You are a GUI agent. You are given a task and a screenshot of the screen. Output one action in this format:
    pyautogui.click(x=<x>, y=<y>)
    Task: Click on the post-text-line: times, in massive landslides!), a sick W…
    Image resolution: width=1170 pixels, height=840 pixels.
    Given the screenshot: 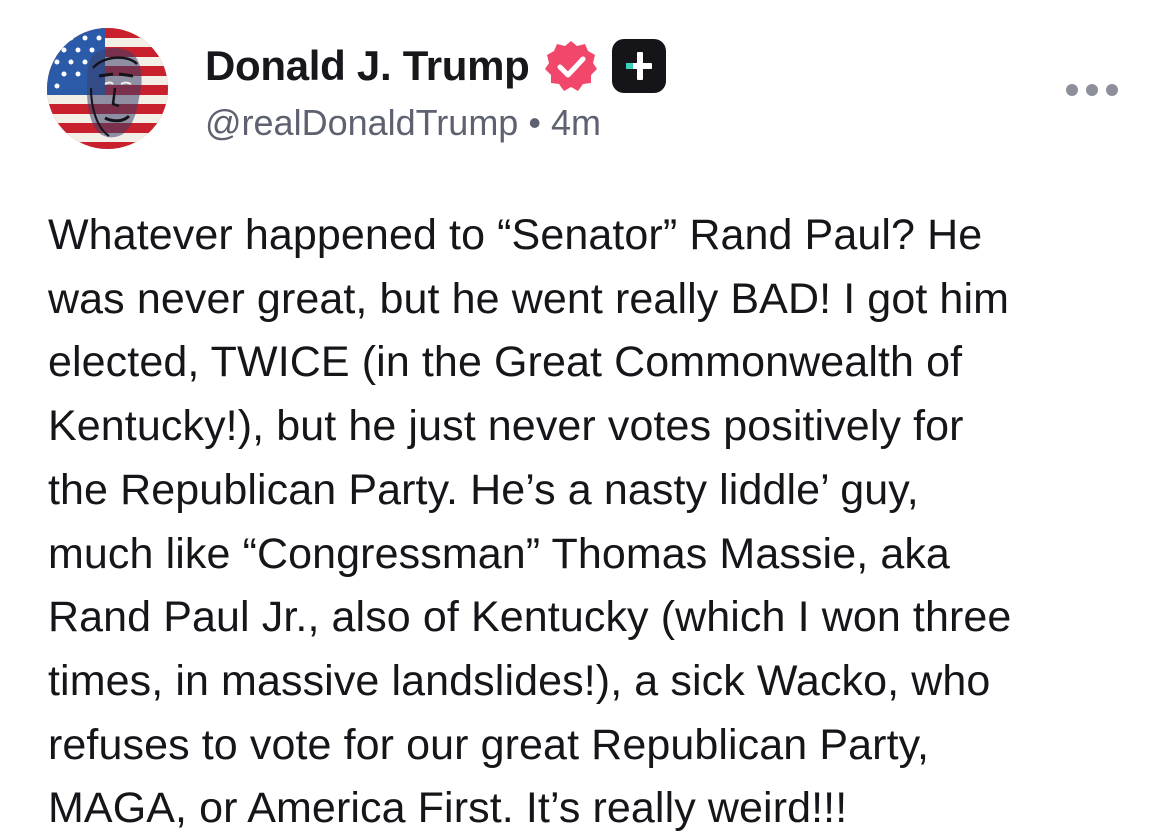 What is the action you would take?
    pyautogui.click(x=519, y=680)
    